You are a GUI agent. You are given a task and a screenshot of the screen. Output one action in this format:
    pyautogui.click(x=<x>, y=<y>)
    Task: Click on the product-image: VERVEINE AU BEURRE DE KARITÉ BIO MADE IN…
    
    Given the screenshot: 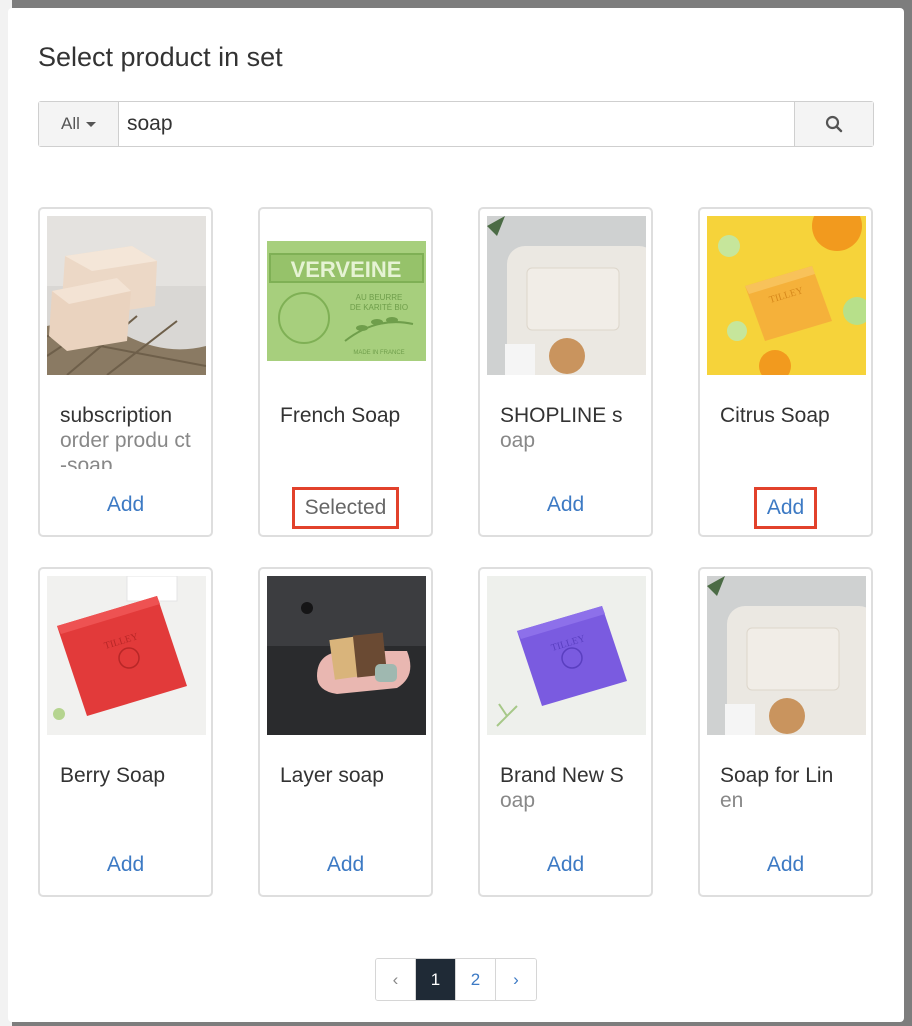 What is the action you would take?
    pyautogui.click(x=346, y=295)
    